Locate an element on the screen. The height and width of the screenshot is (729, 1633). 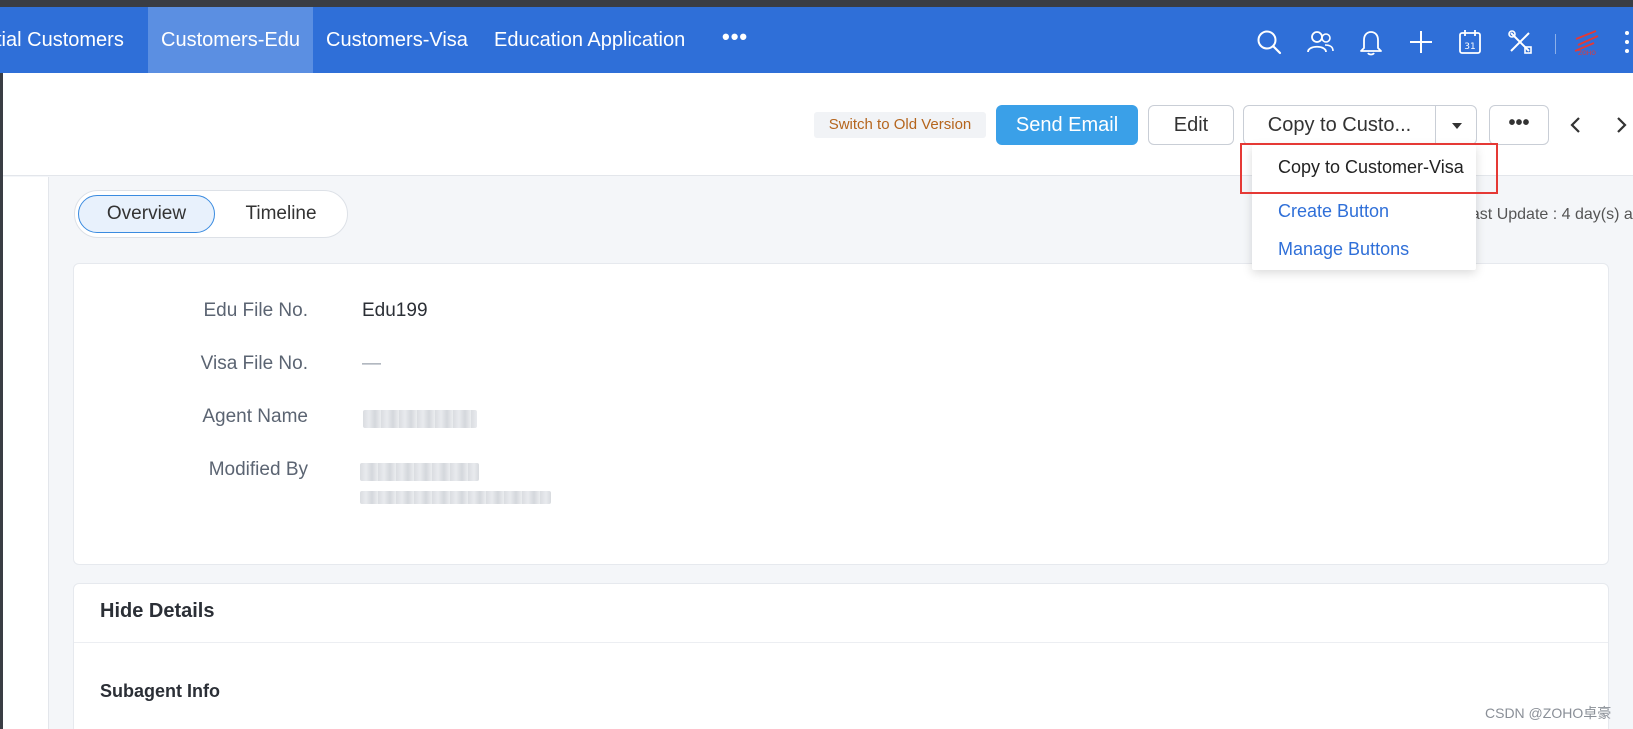
calendar-icon: 31 is located at coordinates (1470, 42).